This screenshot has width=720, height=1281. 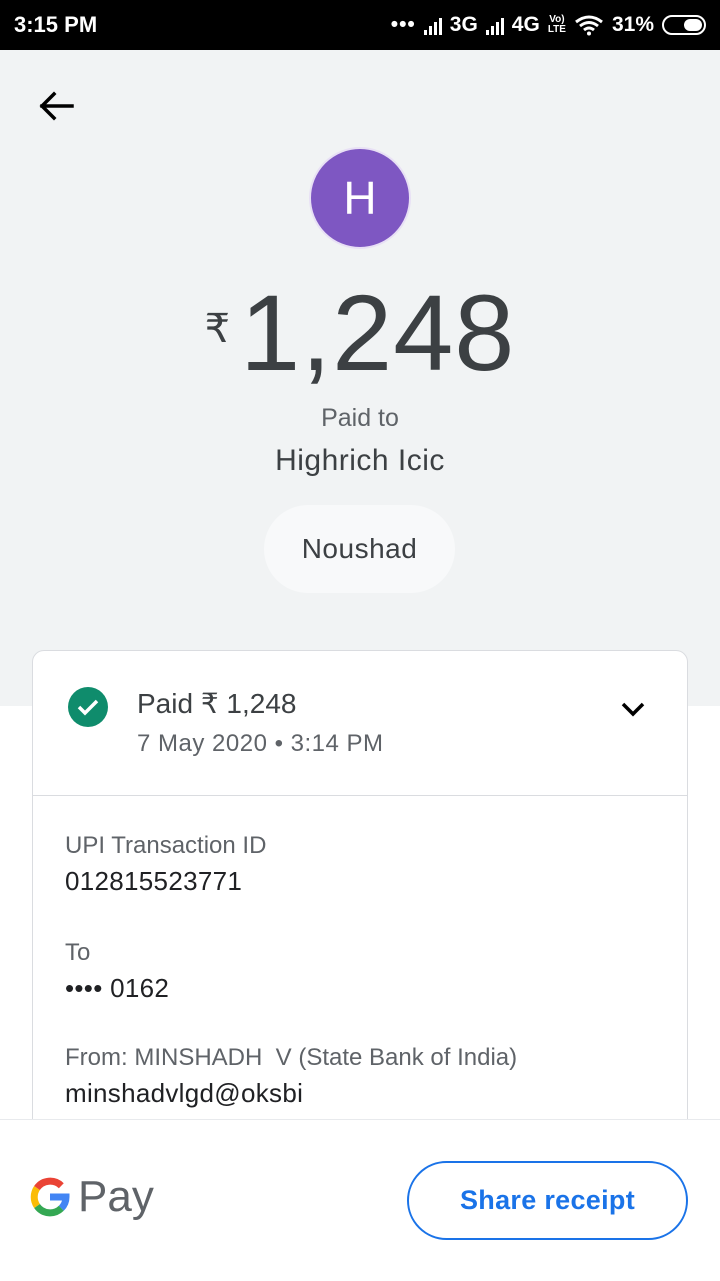 I want to click on avatar-letter: H, so click(x=360, y=198).